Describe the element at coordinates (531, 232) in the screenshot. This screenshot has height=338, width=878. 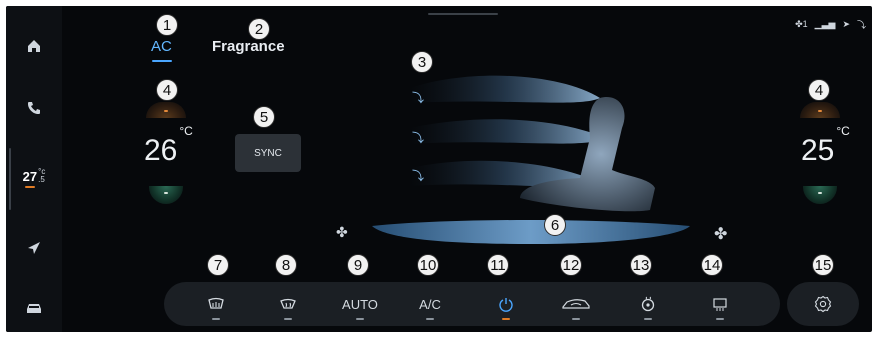
I see `floor-airflow` at that location.